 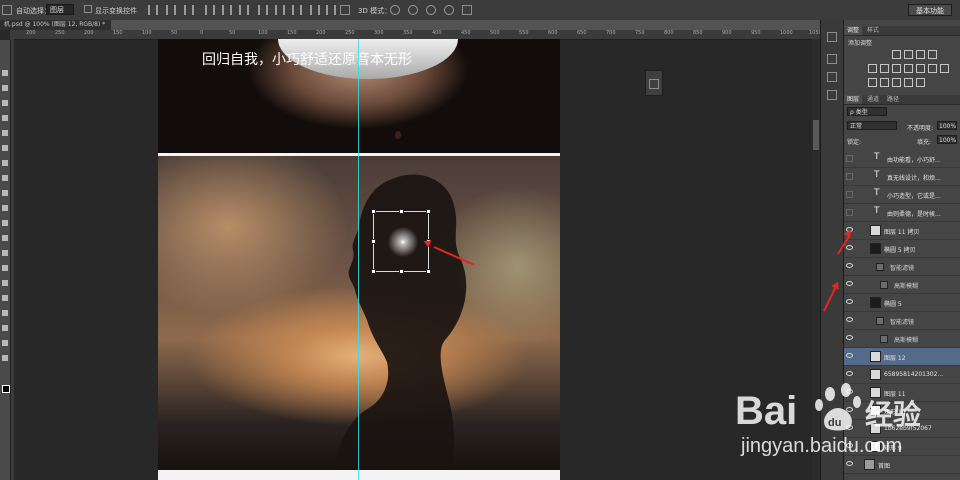 I want to click on zoom-tool-icon, so click(x=5, y=358).